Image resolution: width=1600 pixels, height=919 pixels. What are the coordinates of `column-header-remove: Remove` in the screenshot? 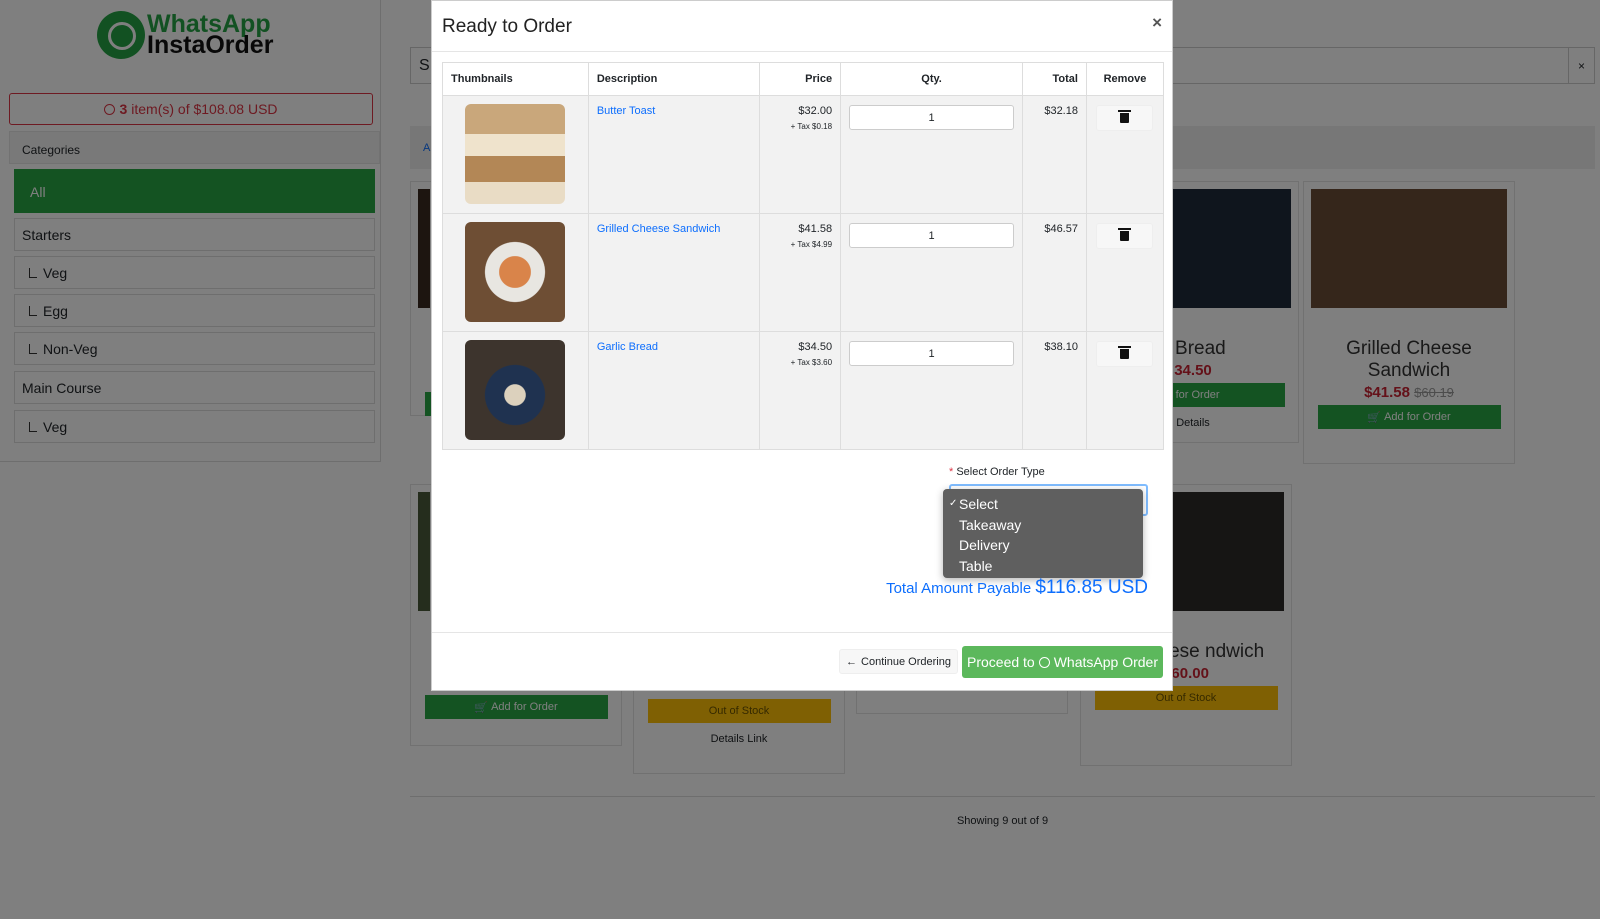 It's located at (1125, 79).